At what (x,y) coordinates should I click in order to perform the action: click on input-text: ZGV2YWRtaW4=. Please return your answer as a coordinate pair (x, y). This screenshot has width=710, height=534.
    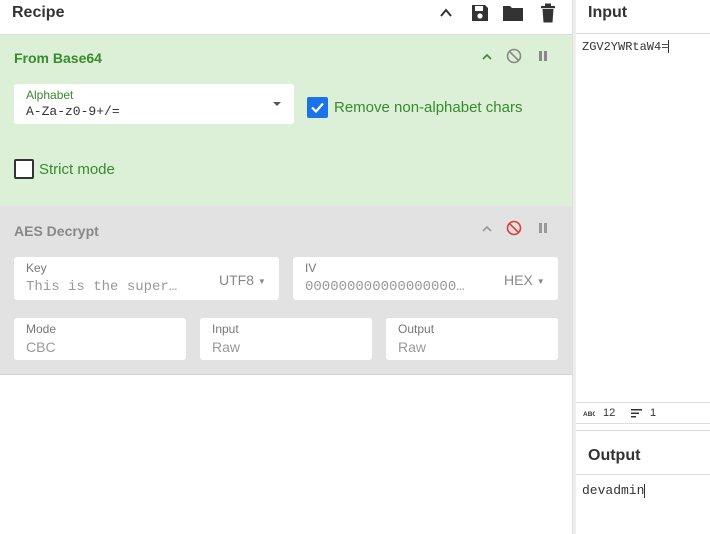
    Looking at the image, I should click on (625, 47).